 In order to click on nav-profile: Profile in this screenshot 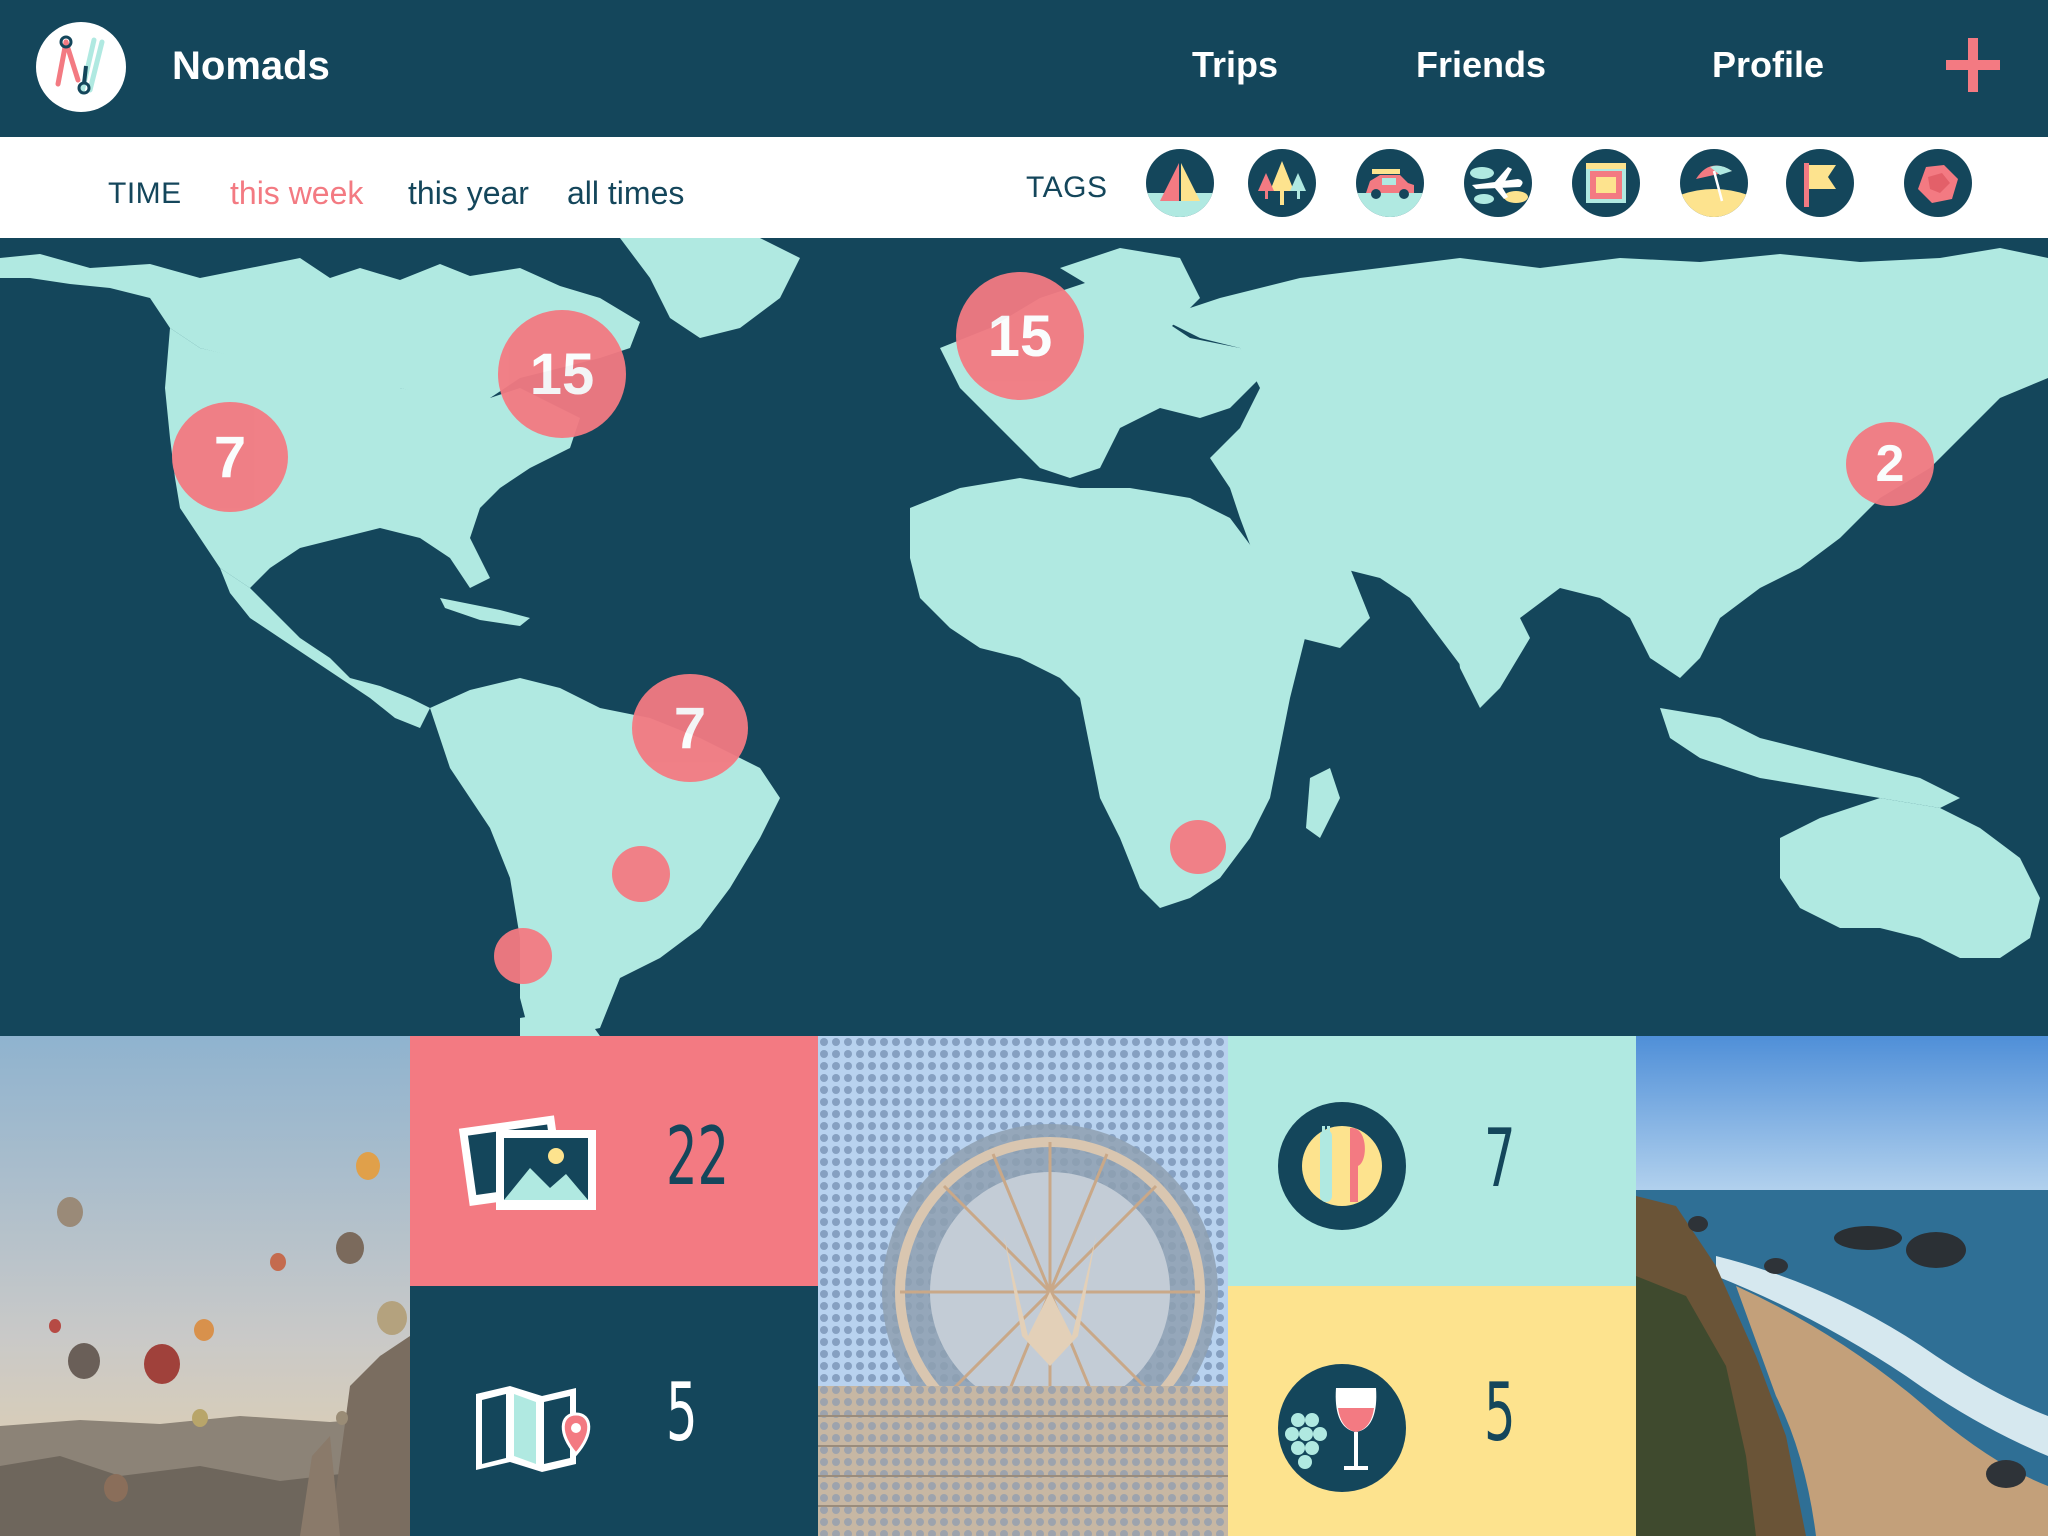, I will do `click(1768, 65)`.